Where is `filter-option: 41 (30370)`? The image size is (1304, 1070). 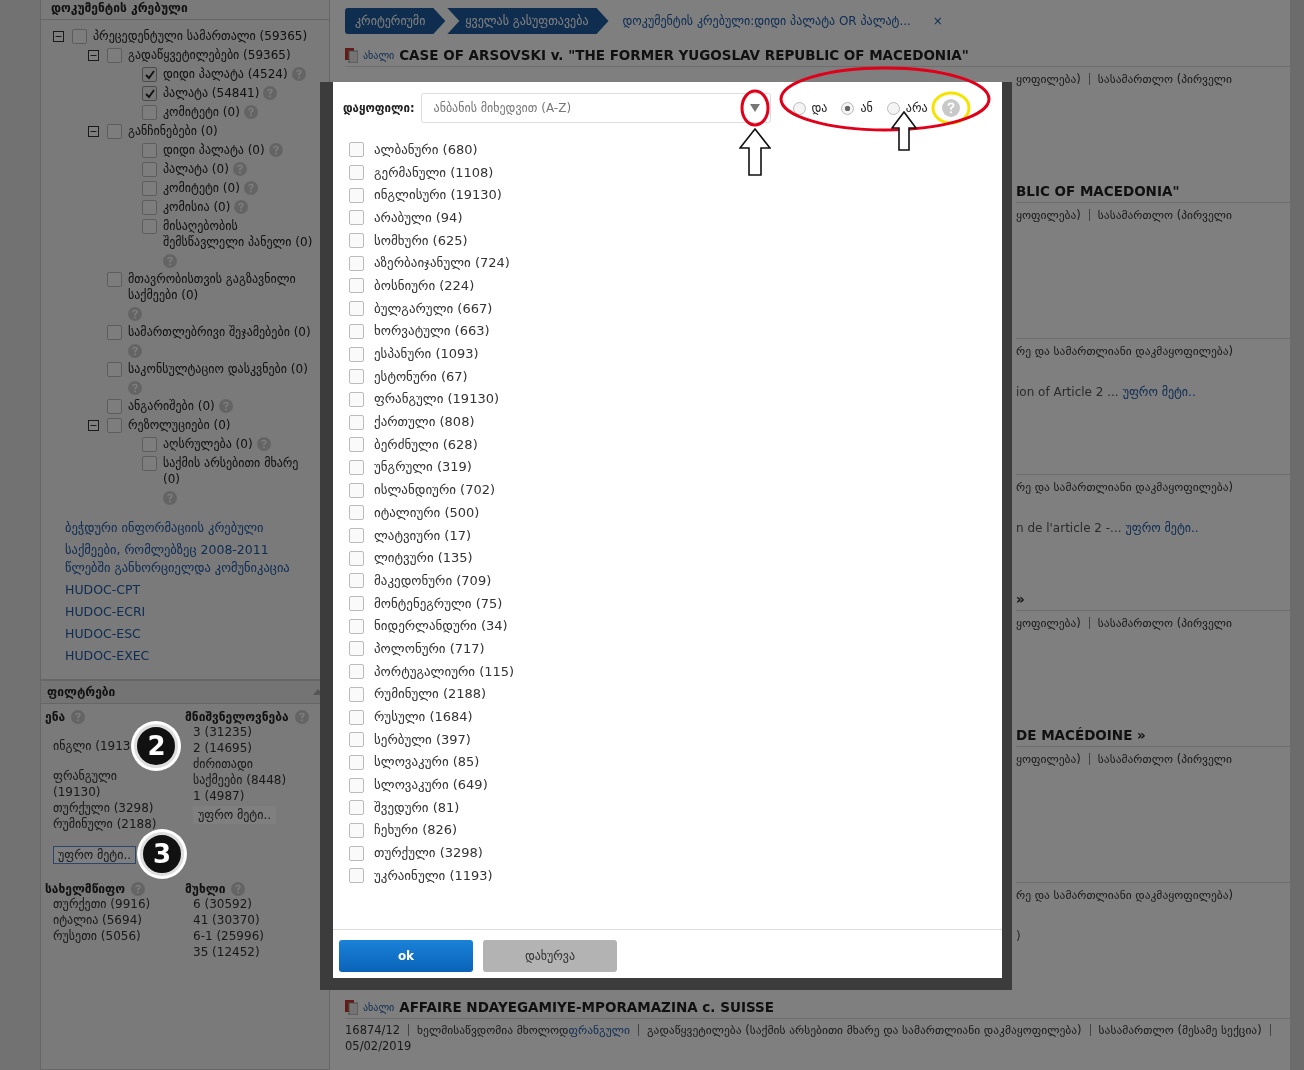 filter-option: 41 (30370) is located at coordinates (226, 920).